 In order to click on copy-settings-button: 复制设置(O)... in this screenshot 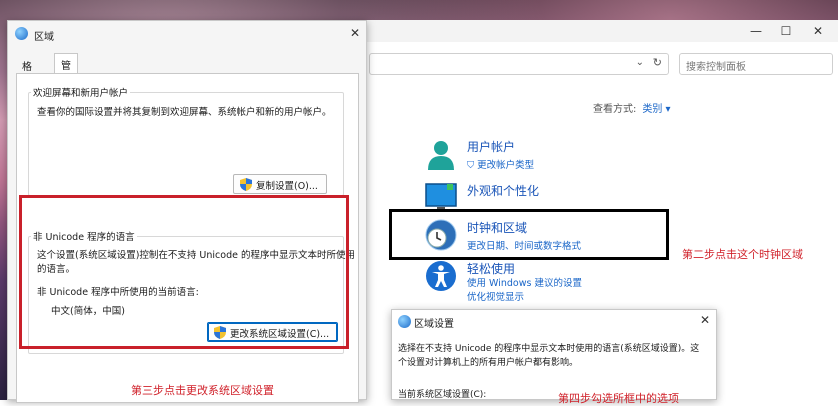, I will do `click(280, 184)`.